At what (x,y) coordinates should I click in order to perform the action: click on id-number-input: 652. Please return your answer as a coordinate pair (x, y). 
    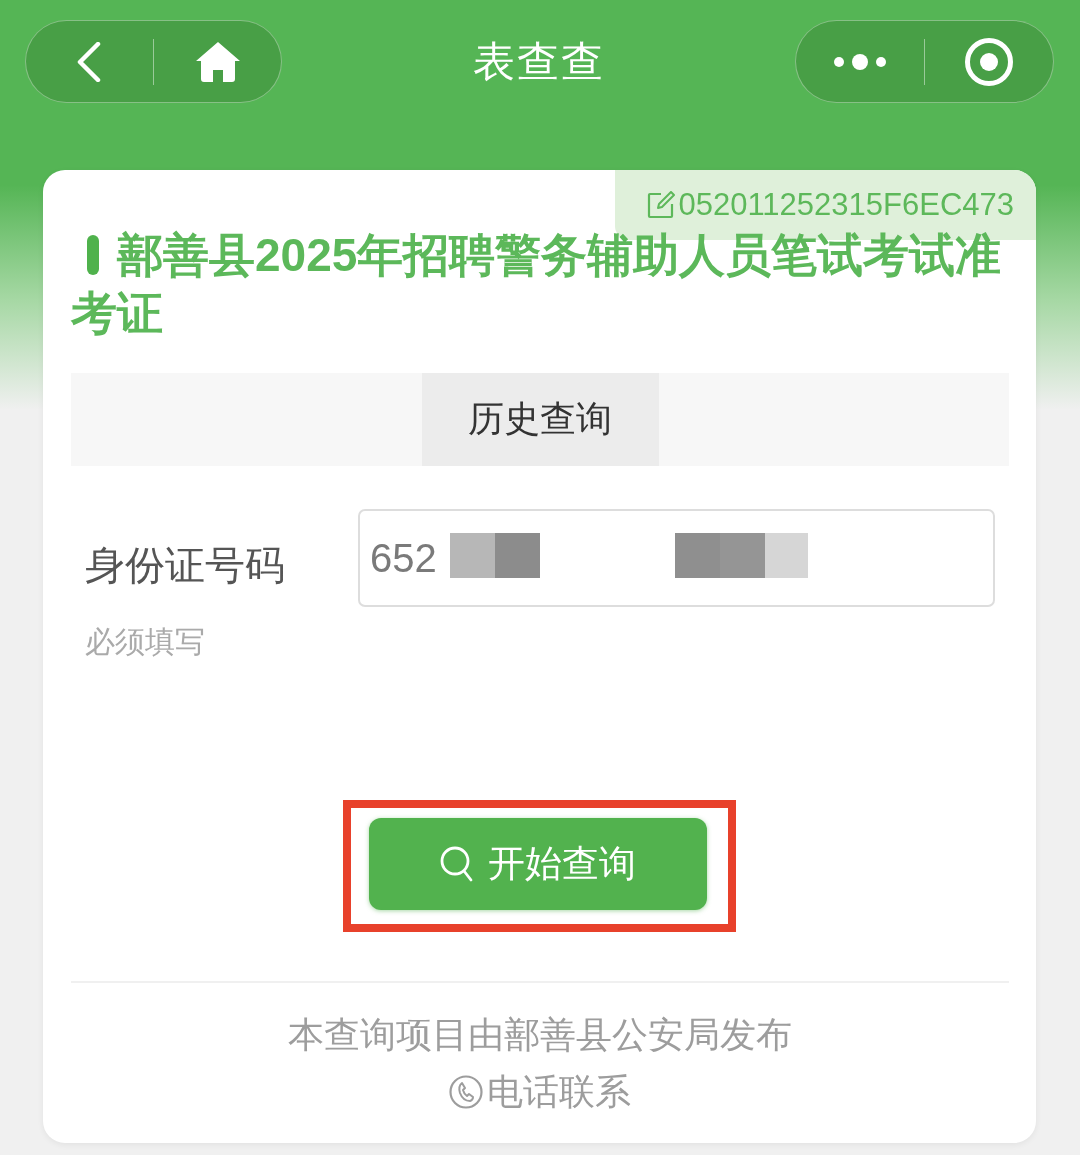
    Looking at the image, I should click on (676, 558).